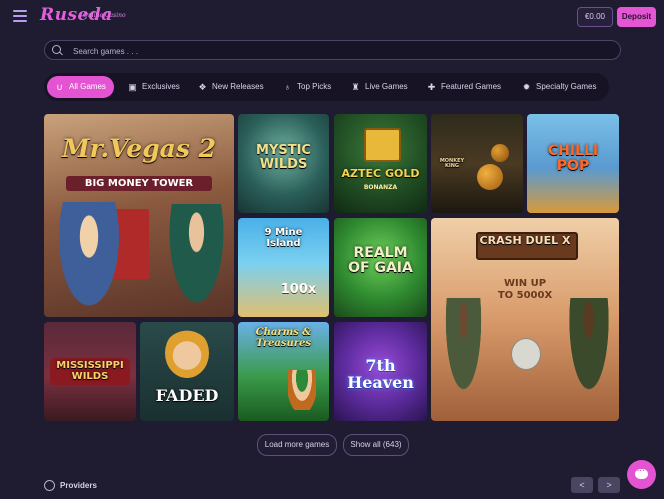  Describe the element at coordinates (477, 163) in the screenshot. I see `game-tile-monkey-king: MONKEY KING` at that location.